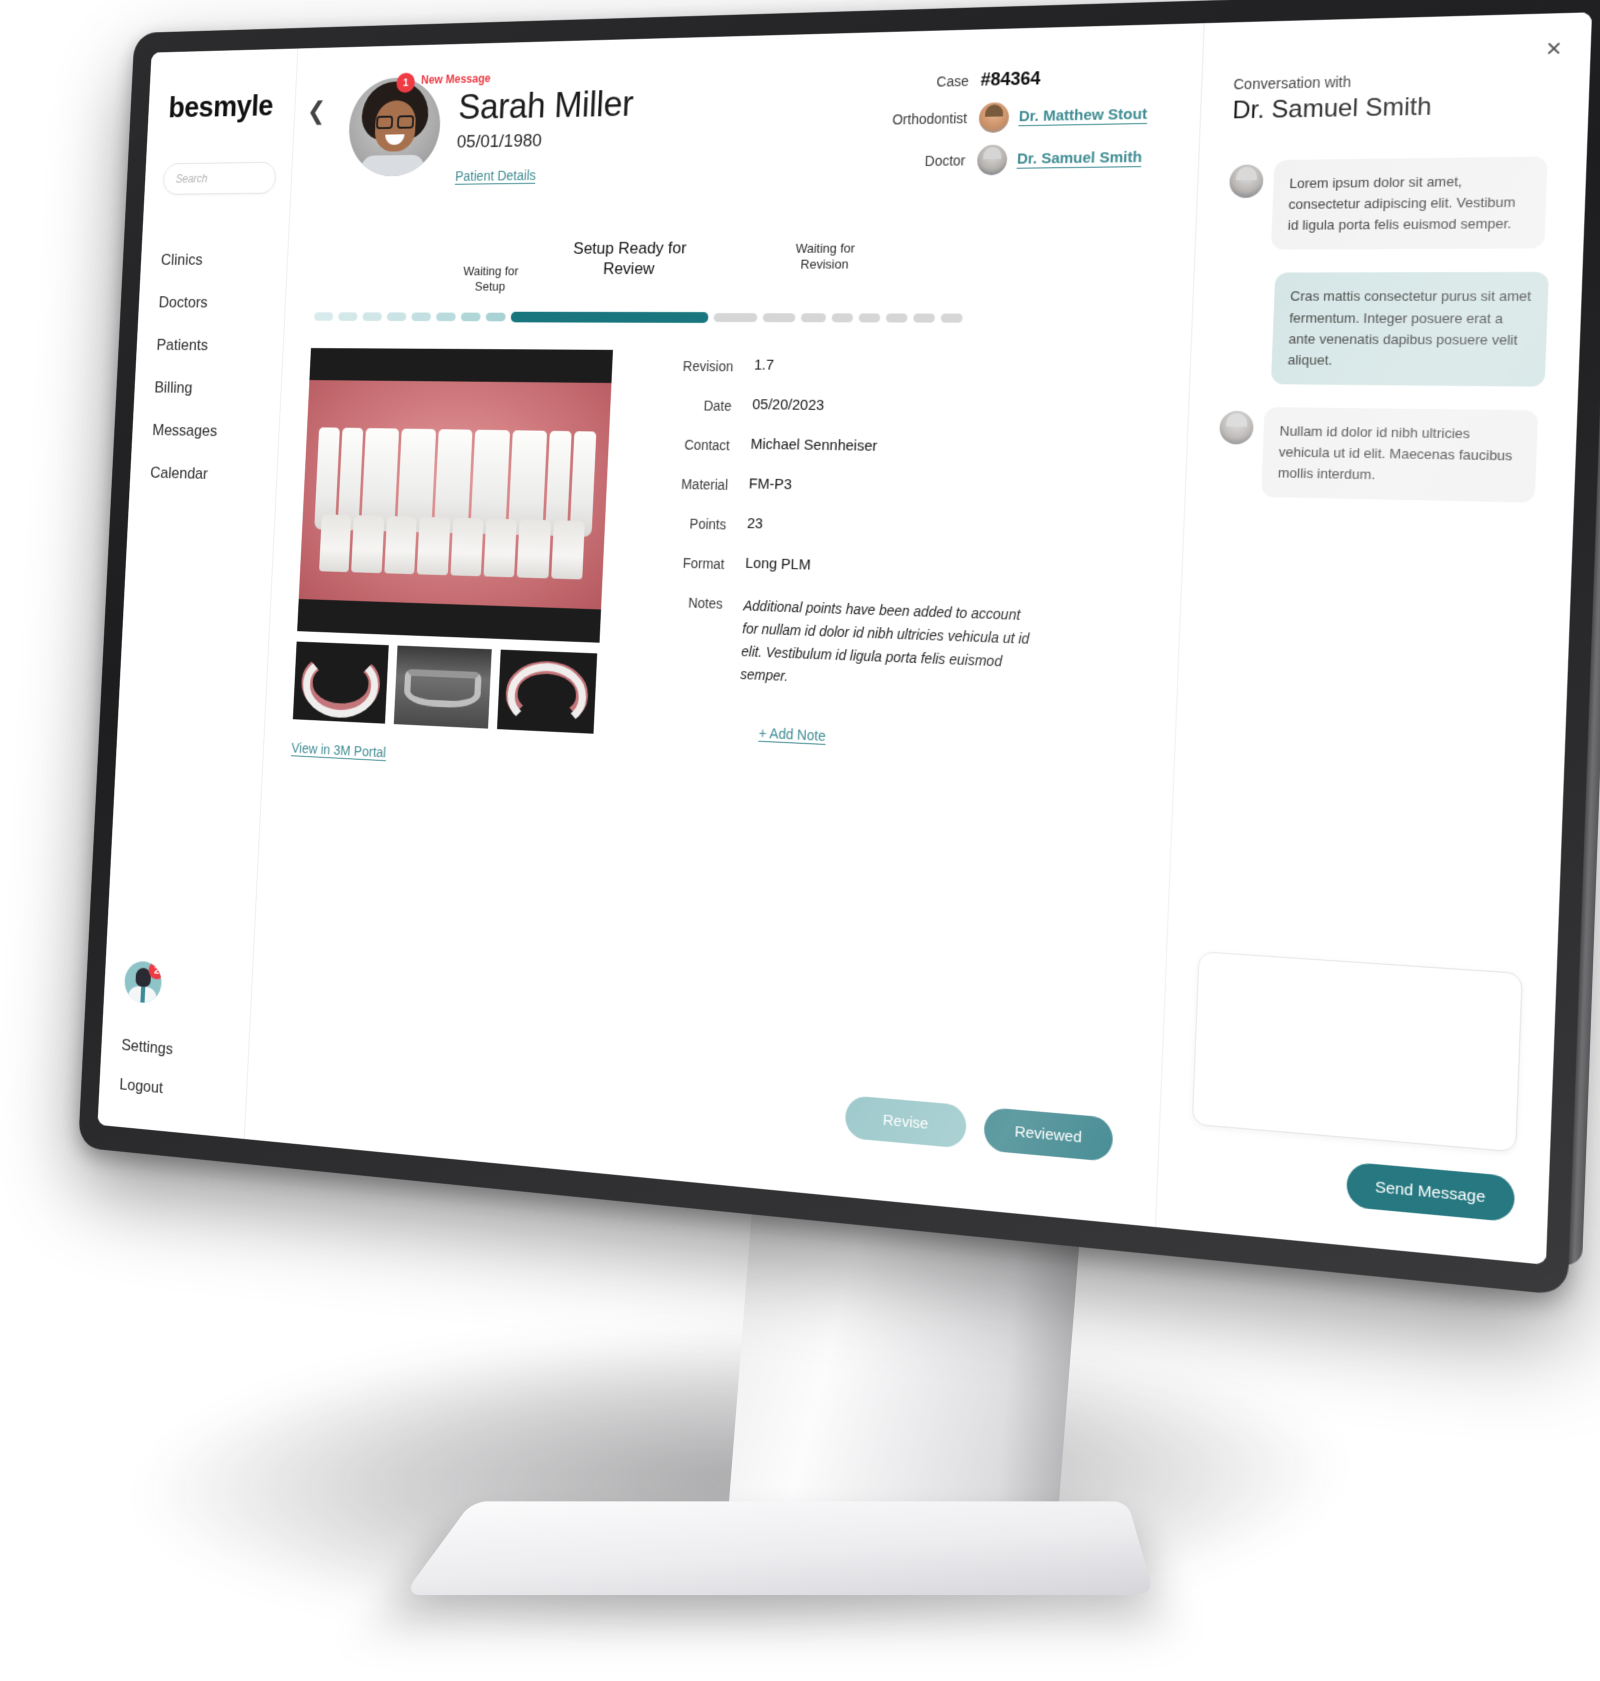  What do you see at coordinates (779, 1548) in the screenshot?
I see `monitor-stand-base` at bounding box center [779, 1548].